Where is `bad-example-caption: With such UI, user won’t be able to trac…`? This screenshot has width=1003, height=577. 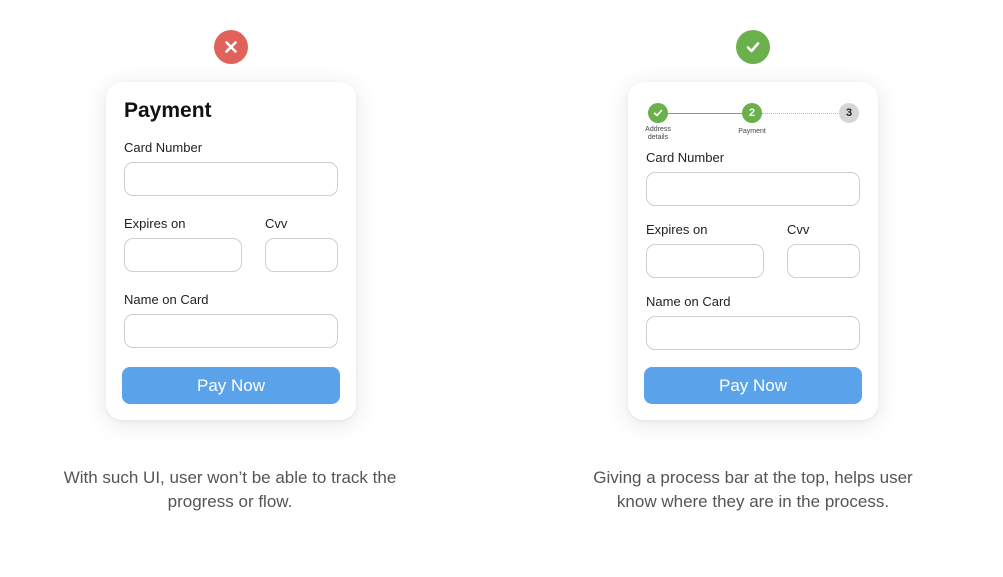 bad-example-caption: With such UI, user won’t be able to trac… is located at coordinates (230, 490).